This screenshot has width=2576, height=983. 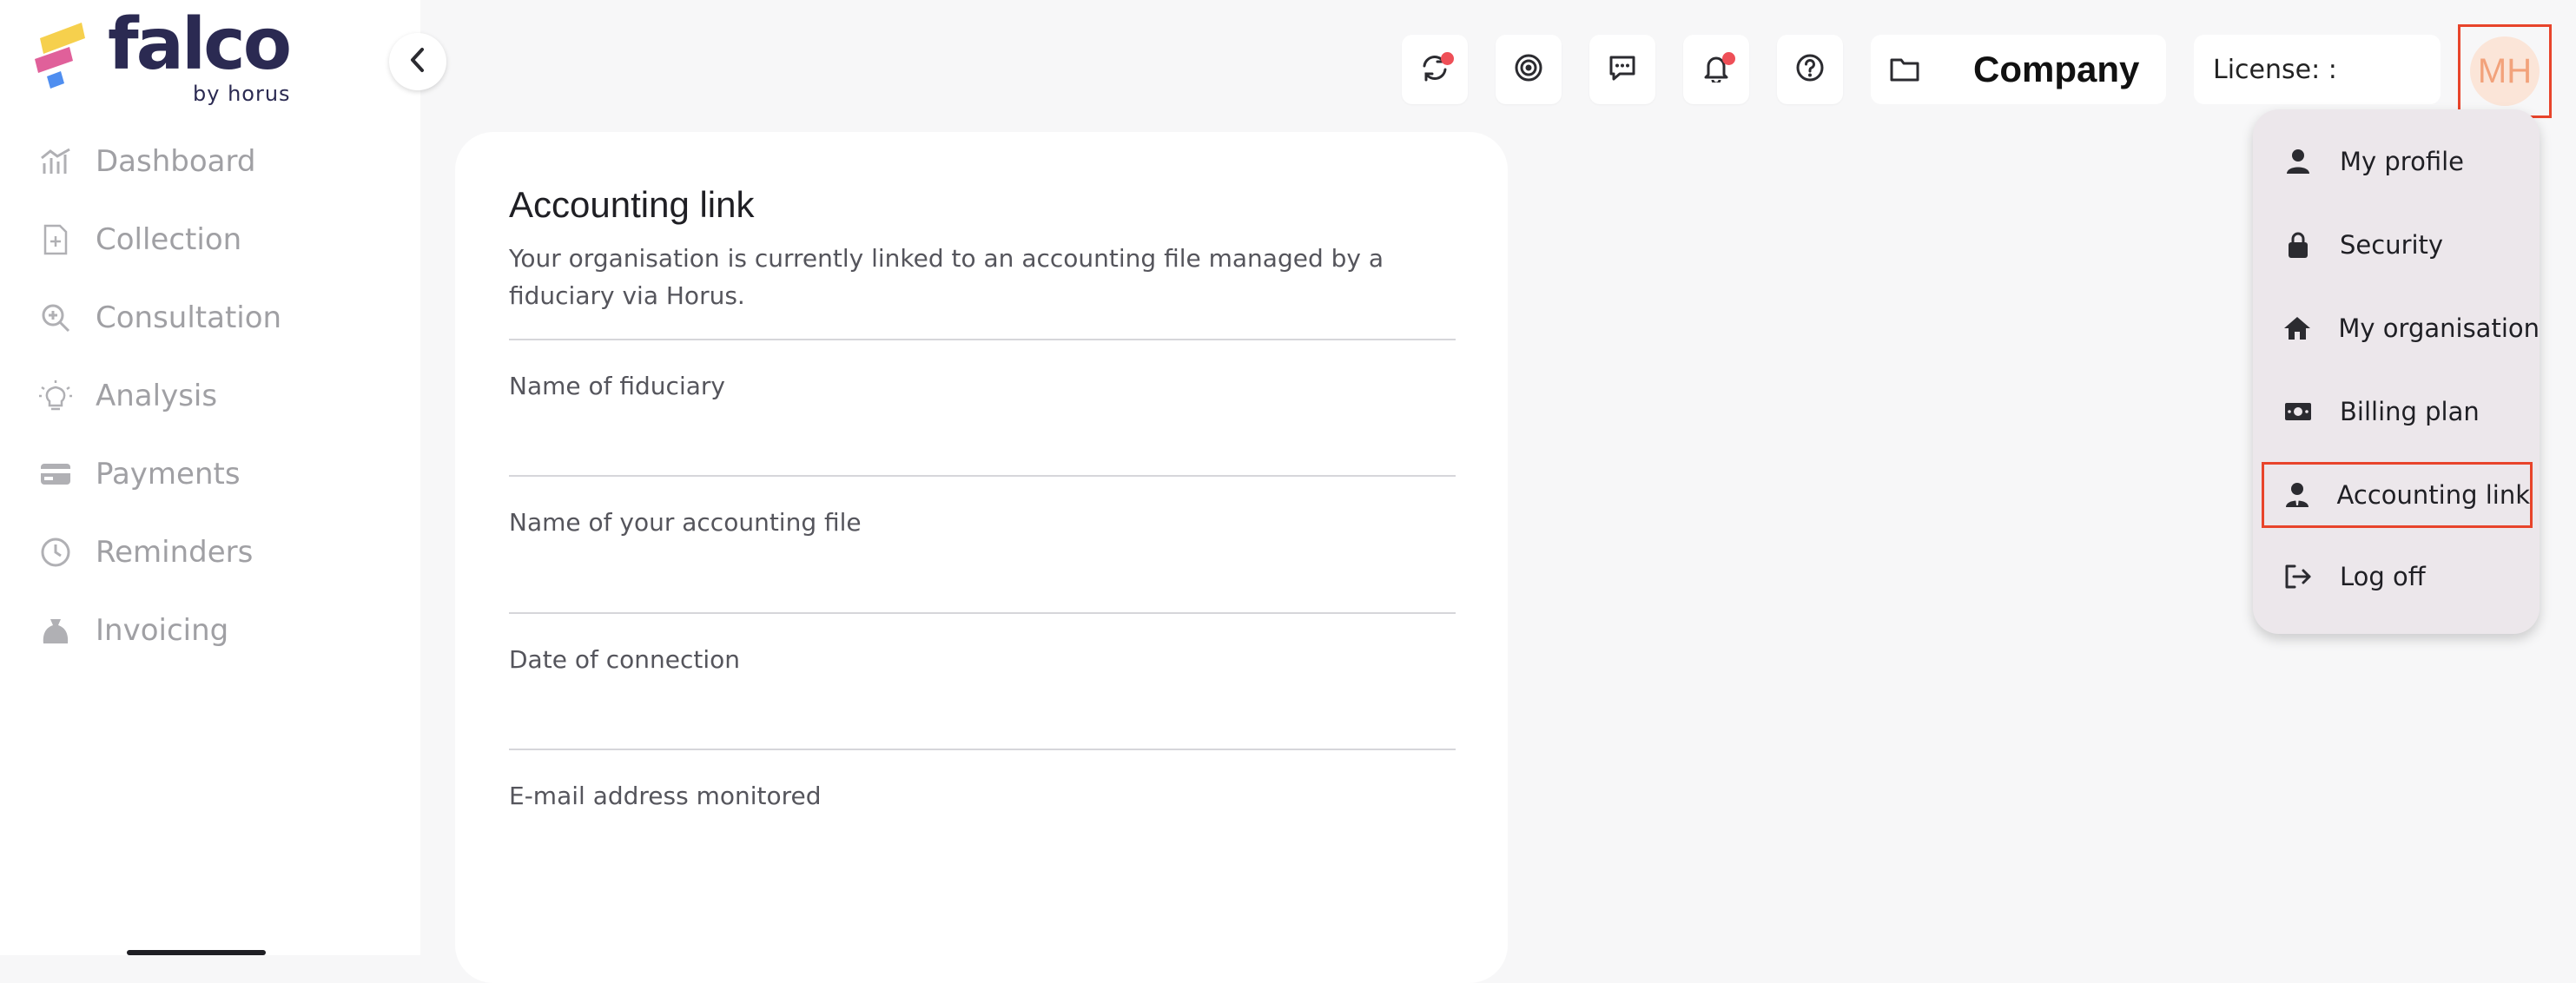 I want to click on folder-icon, so click(x=1908, y=69).